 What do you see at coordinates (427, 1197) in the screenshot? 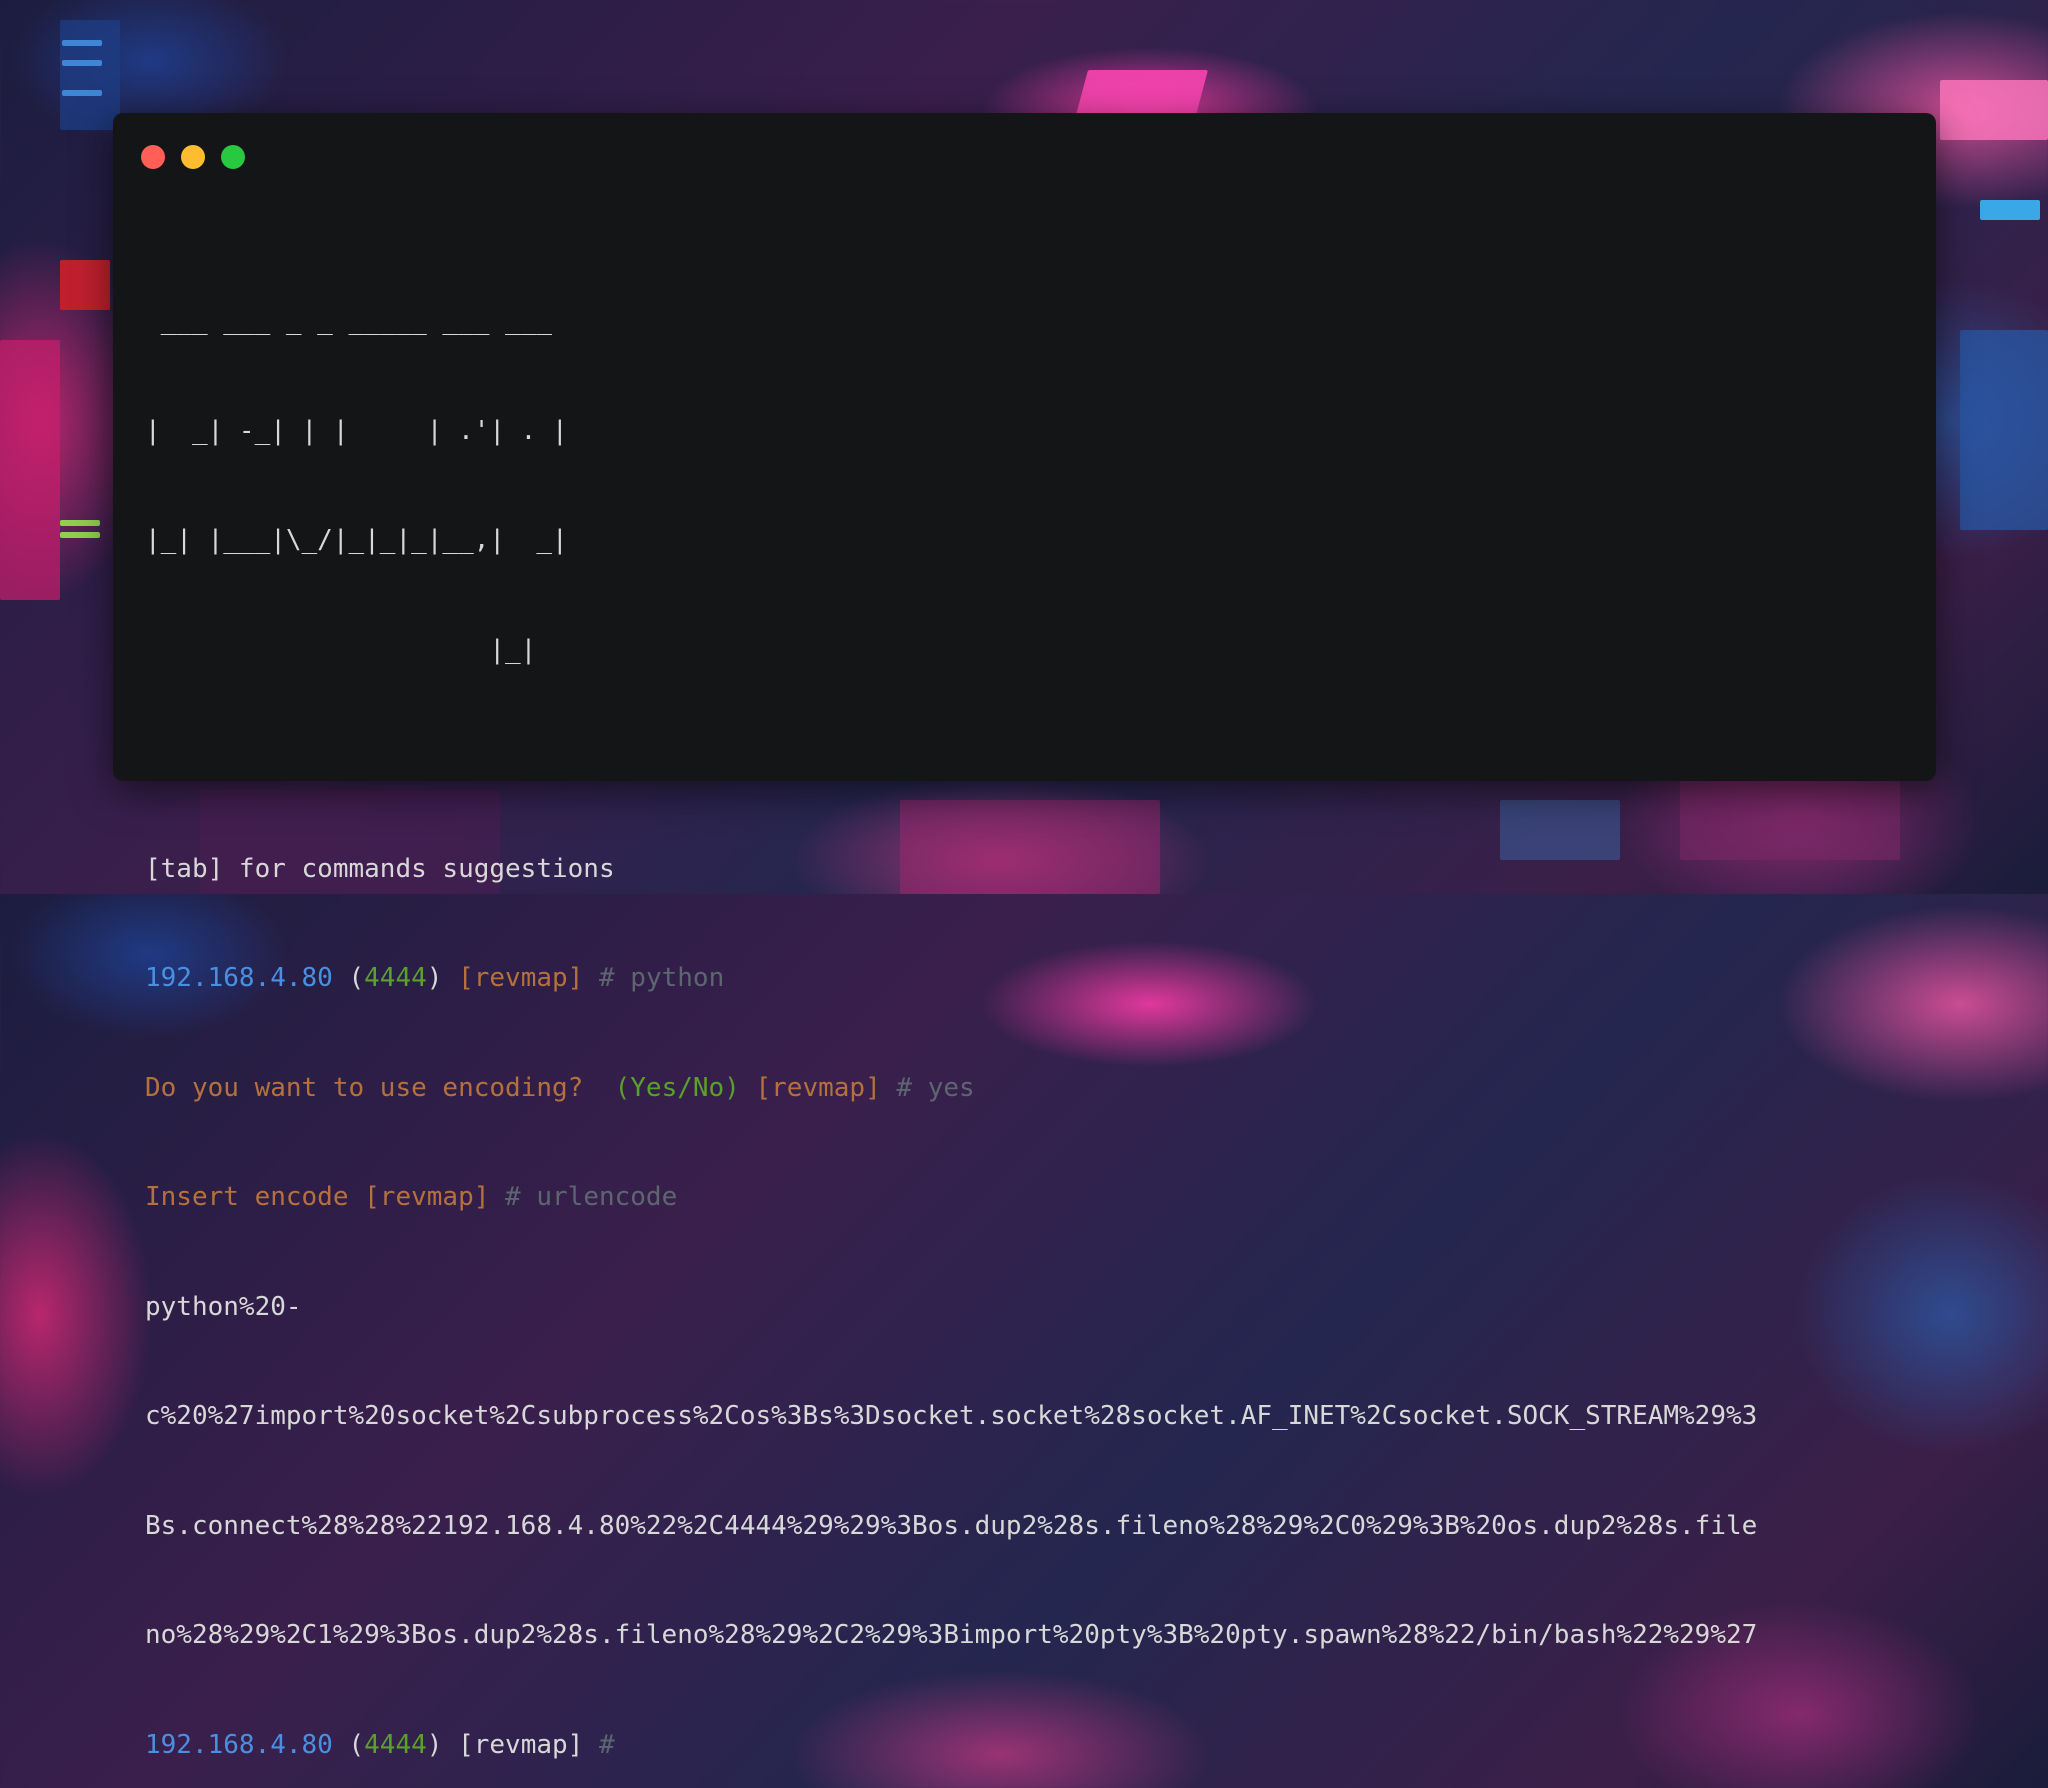
I see `encode-tag: [revmap]` at bounding box center [427, 1197].